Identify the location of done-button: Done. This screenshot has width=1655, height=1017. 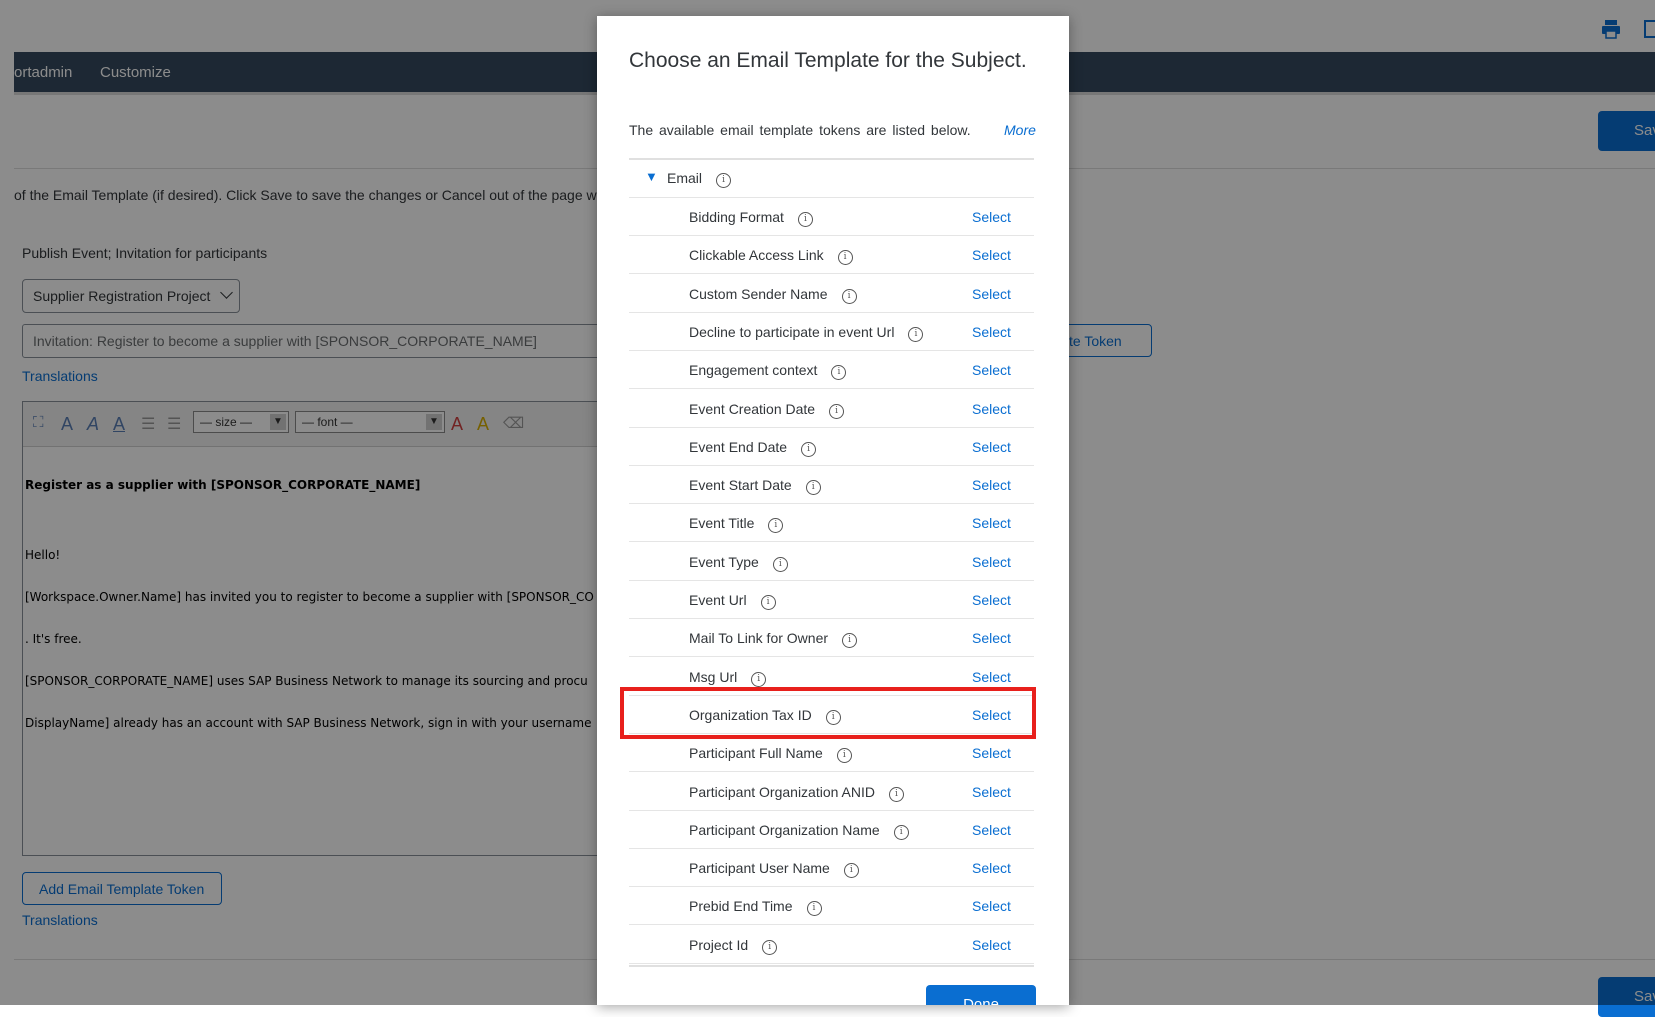
(981, 995).